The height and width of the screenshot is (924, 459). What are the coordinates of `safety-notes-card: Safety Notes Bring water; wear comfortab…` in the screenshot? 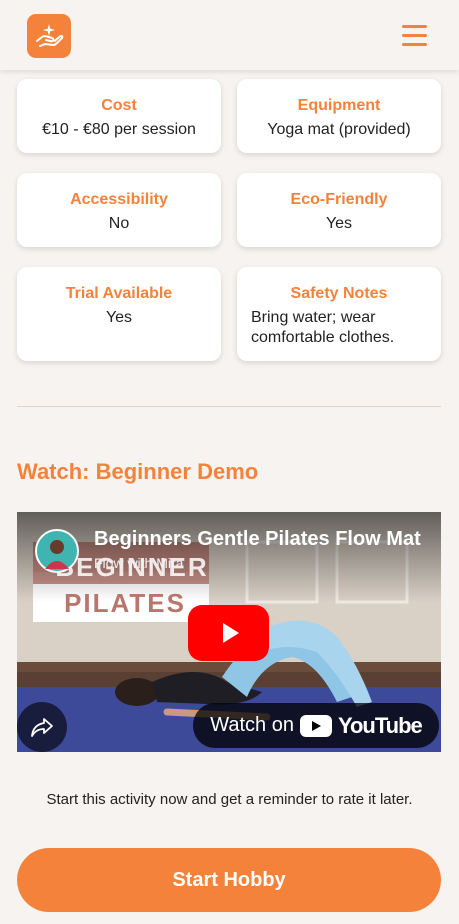 It's located at (339, 314).